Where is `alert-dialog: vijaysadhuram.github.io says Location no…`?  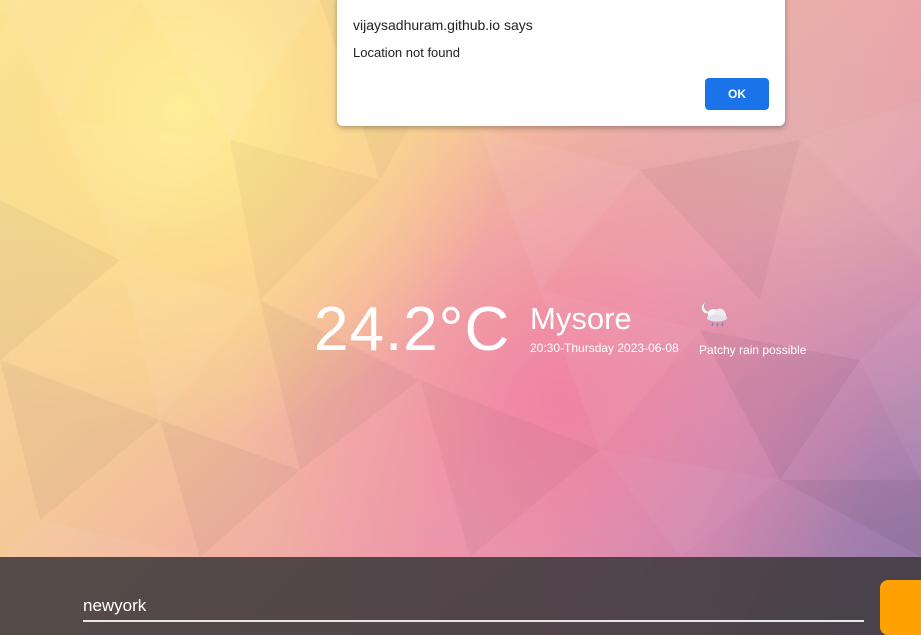 alert-dialog: vijaysadhuram.github.io says Location no… is located at coordinates (561, 63).